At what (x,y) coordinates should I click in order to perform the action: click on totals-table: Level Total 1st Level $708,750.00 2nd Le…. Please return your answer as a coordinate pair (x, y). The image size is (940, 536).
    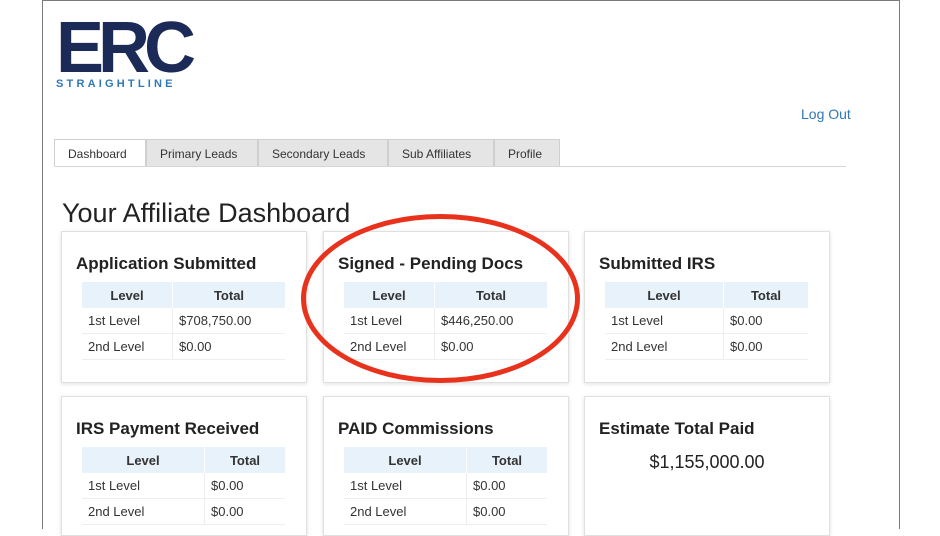
    Looking at the image, I should click on (183, 321).